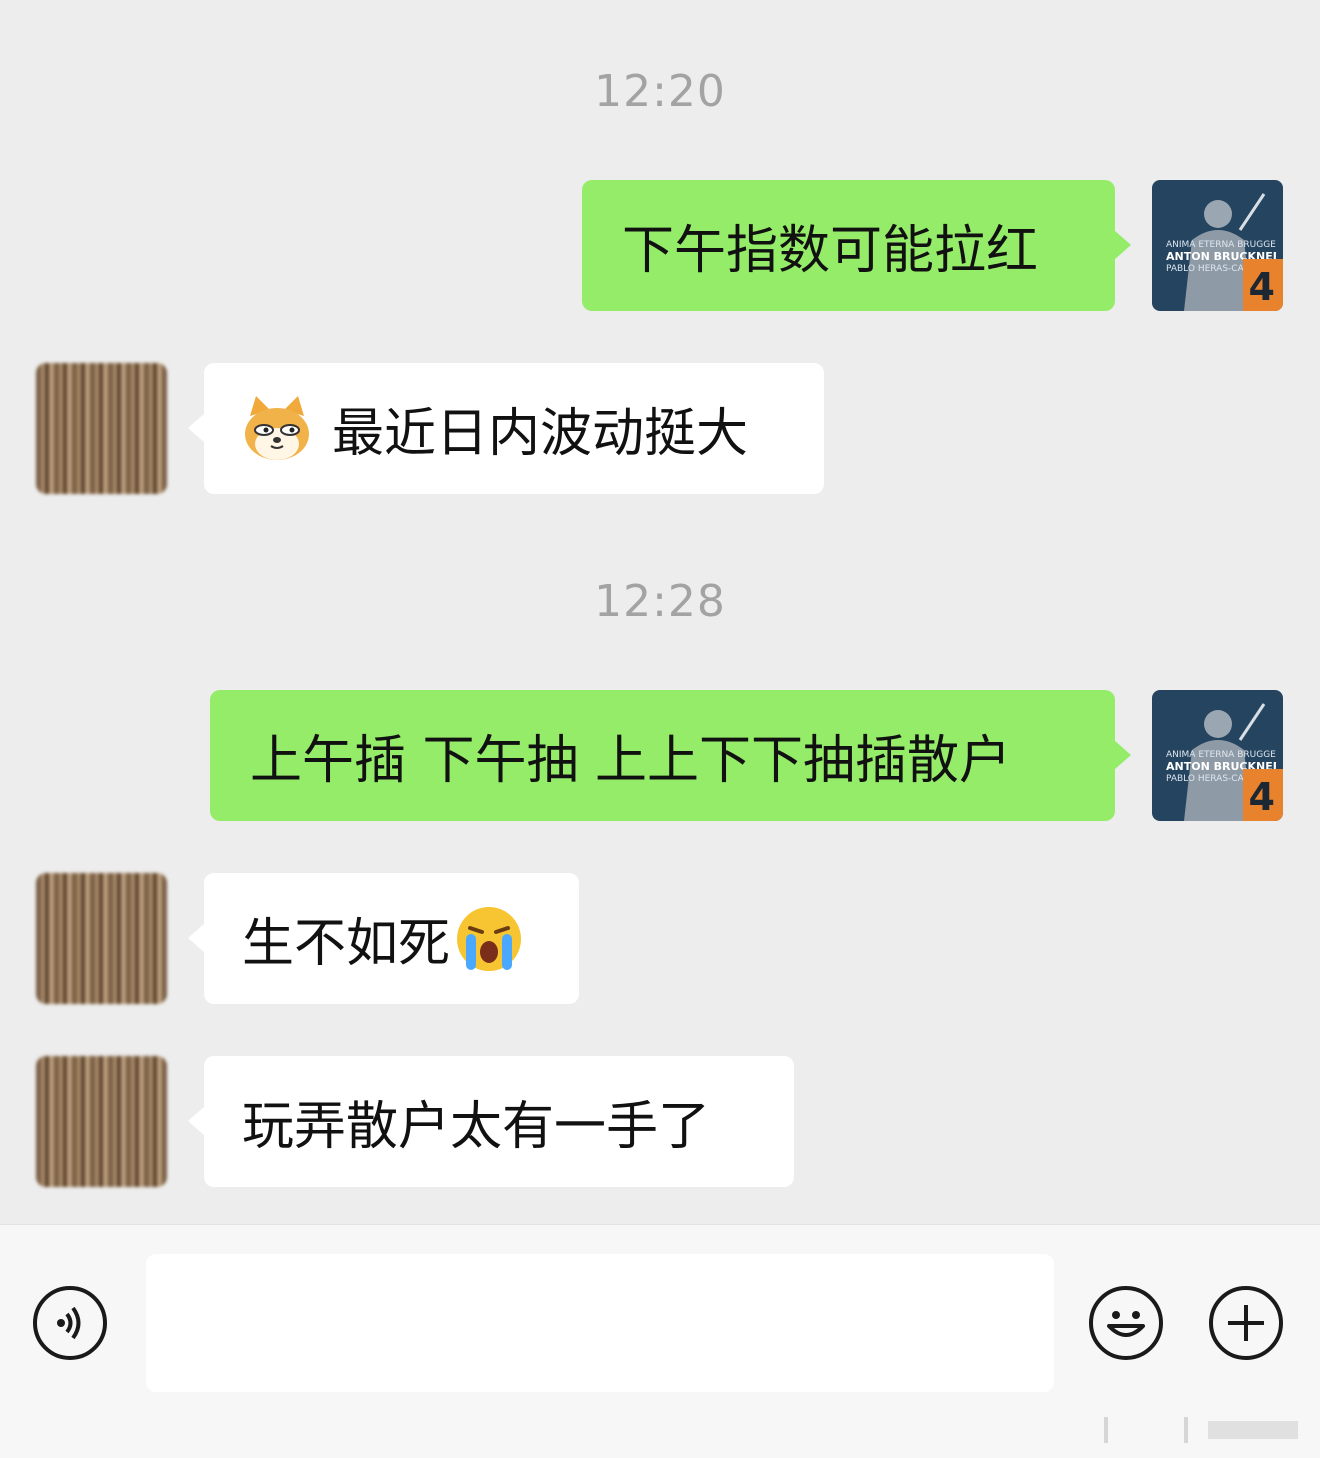 This screenshot has height=1458, width=1320. What do you see at coordinates (476, 1127) in the screenshot?
I see `message-text: 玩弄散户太有一手了` at bounding box center [476, 1127].